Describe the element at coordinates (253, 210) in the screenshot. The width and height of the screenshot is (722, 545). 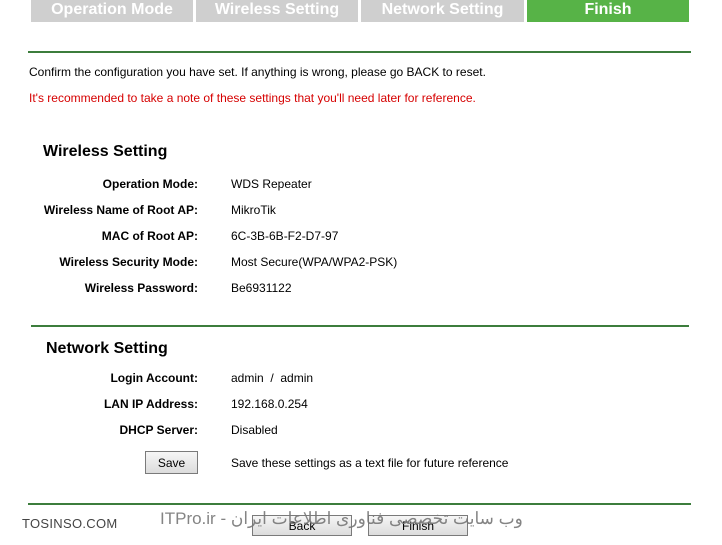
I see `root-ap-name-value: MikroTik` at that location.